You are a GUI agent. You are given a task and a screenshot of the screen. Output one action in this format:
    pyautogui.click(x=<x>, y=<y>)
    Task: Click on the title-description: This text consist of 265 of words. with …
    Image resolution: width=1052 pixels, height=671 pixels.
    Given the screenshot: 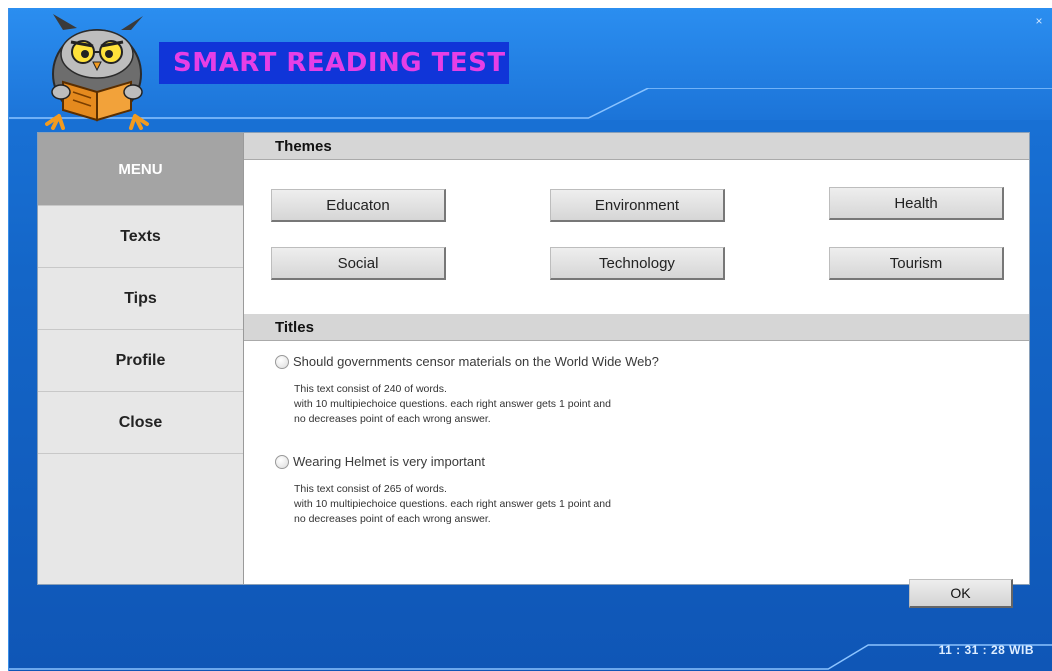 What is the action you would take?
    pyautogui.click(x=452, y=504)
    